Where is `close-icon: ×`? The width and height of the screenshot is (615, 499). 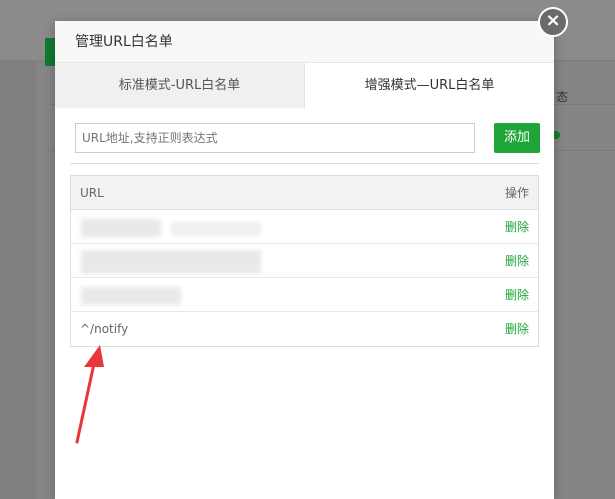 close-icon: × is located at coordinates (553, 20).